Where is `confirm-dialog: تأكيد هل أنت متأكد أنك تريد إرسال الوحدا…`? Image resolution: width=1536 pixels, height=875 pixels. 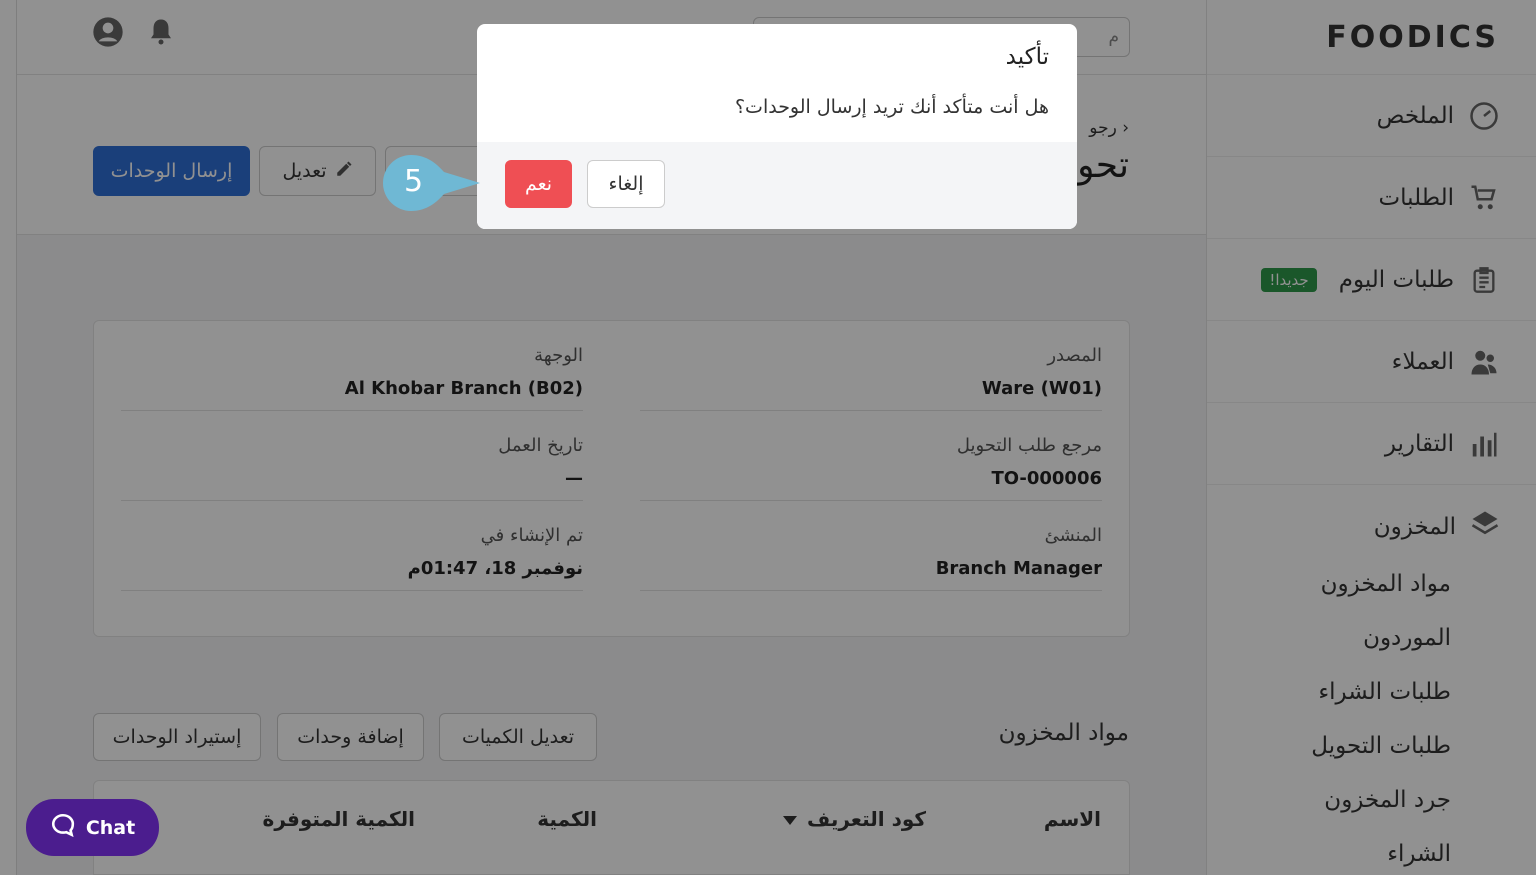 confirm-dialog: تأكيد هل أنت متأكد أنك تريد إرسال الوحدا… is located at coordinates (777, 126).